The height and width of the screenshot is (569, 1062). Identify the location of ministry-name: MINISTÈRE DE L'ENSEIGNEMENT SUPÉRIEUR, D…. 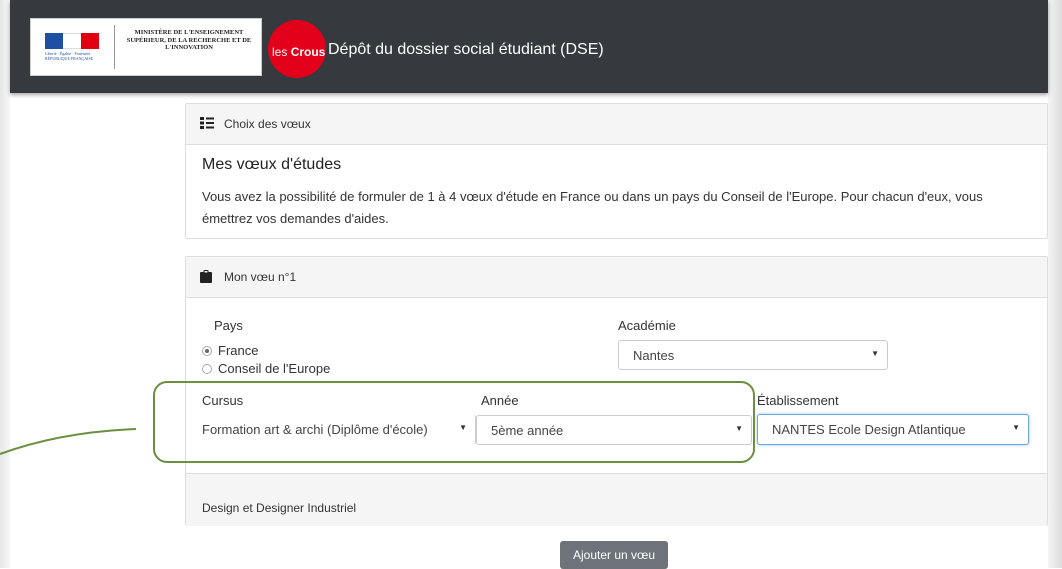
(189, 40).